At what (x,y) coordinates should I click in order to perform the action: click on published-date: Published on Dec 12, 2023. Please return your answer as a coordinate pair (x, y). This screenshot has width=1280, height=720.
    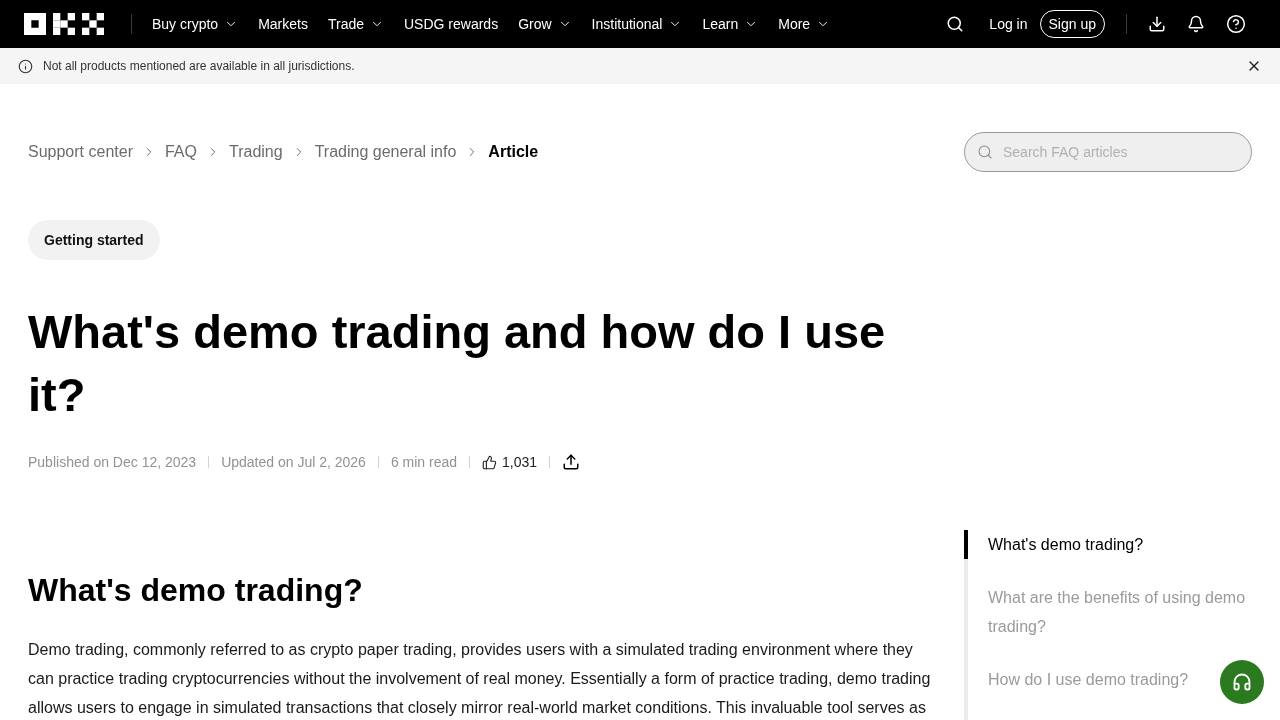
    Looking at the image, I should click on (112, 462).